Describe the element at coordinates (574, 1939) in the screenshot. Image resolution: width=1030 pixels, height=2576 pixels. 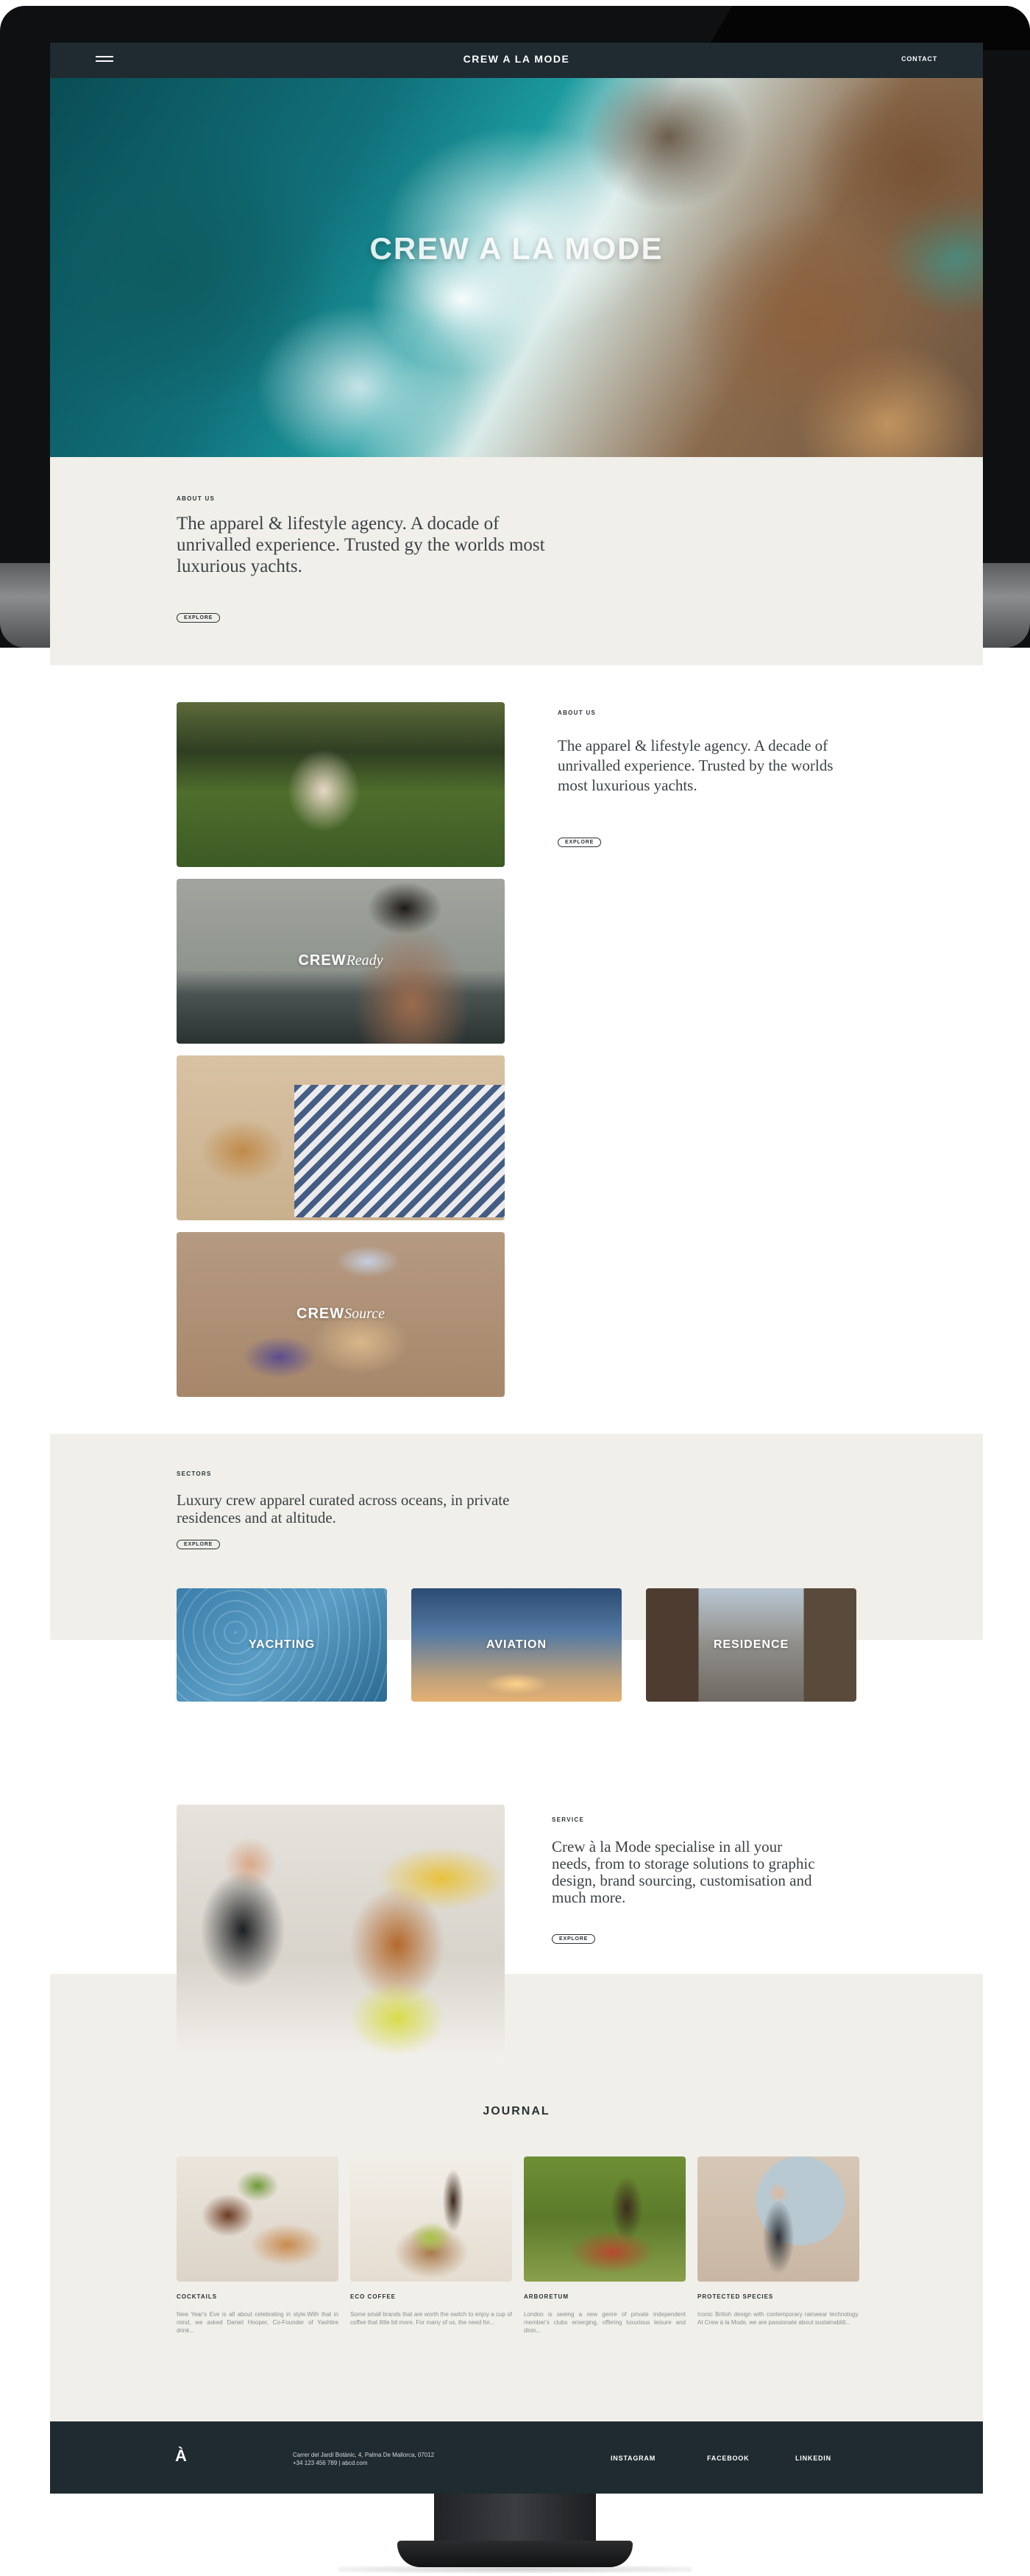
I see `service-explore-button: EXPLORE` at that location.